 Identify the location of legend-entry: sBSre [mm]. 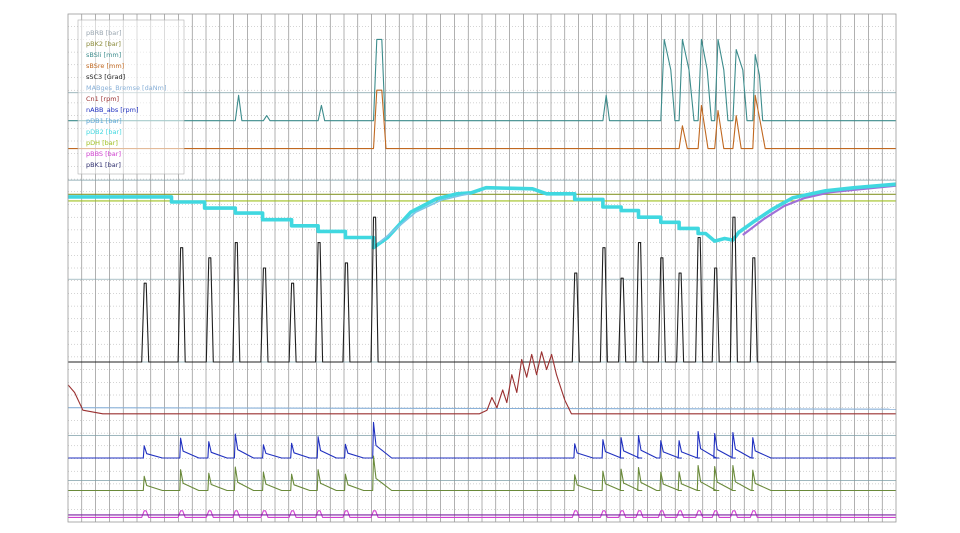
(105, 66).